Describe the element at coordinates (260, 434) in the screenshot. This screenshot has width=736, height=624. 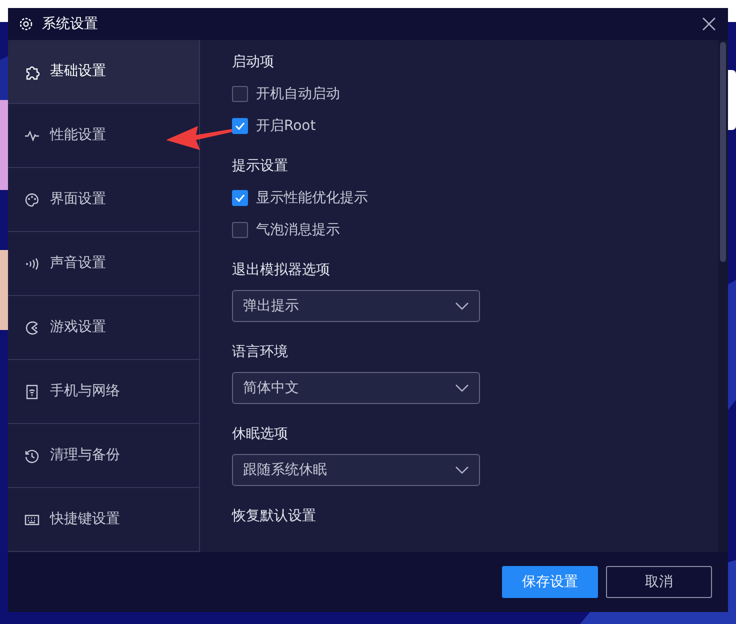
I see `section-heading: 休眠选项` at that location.